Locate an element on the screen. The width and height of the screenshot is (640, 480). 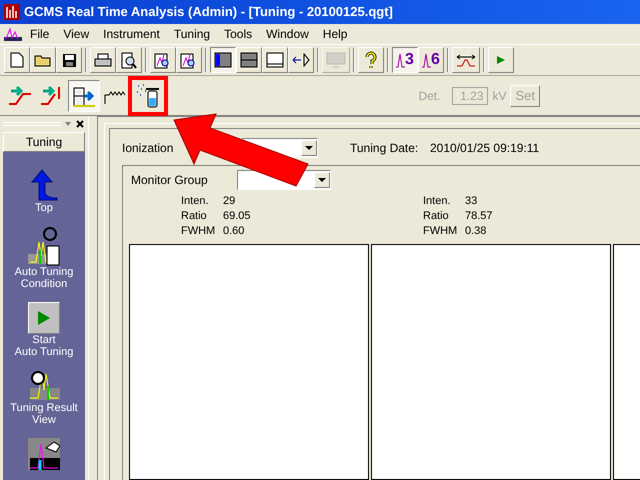
new-document-icon is located at coordinates (17, 60).